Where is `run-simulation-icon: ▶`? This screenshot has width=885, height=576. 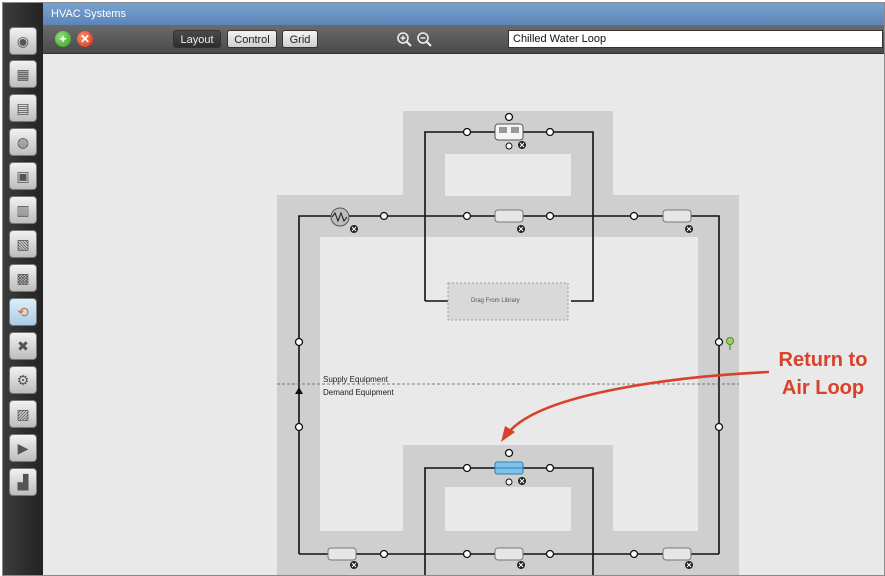
run-simulation-icon: ▶ is located at coordinates (23, 447).